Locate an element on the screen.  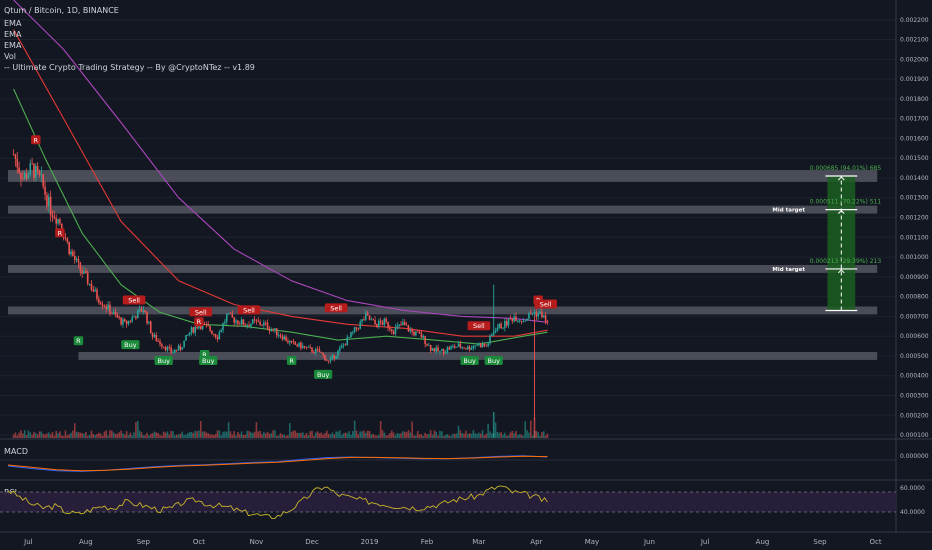
price-tick-label: 0.000300 is located at coordinates (914, 395).